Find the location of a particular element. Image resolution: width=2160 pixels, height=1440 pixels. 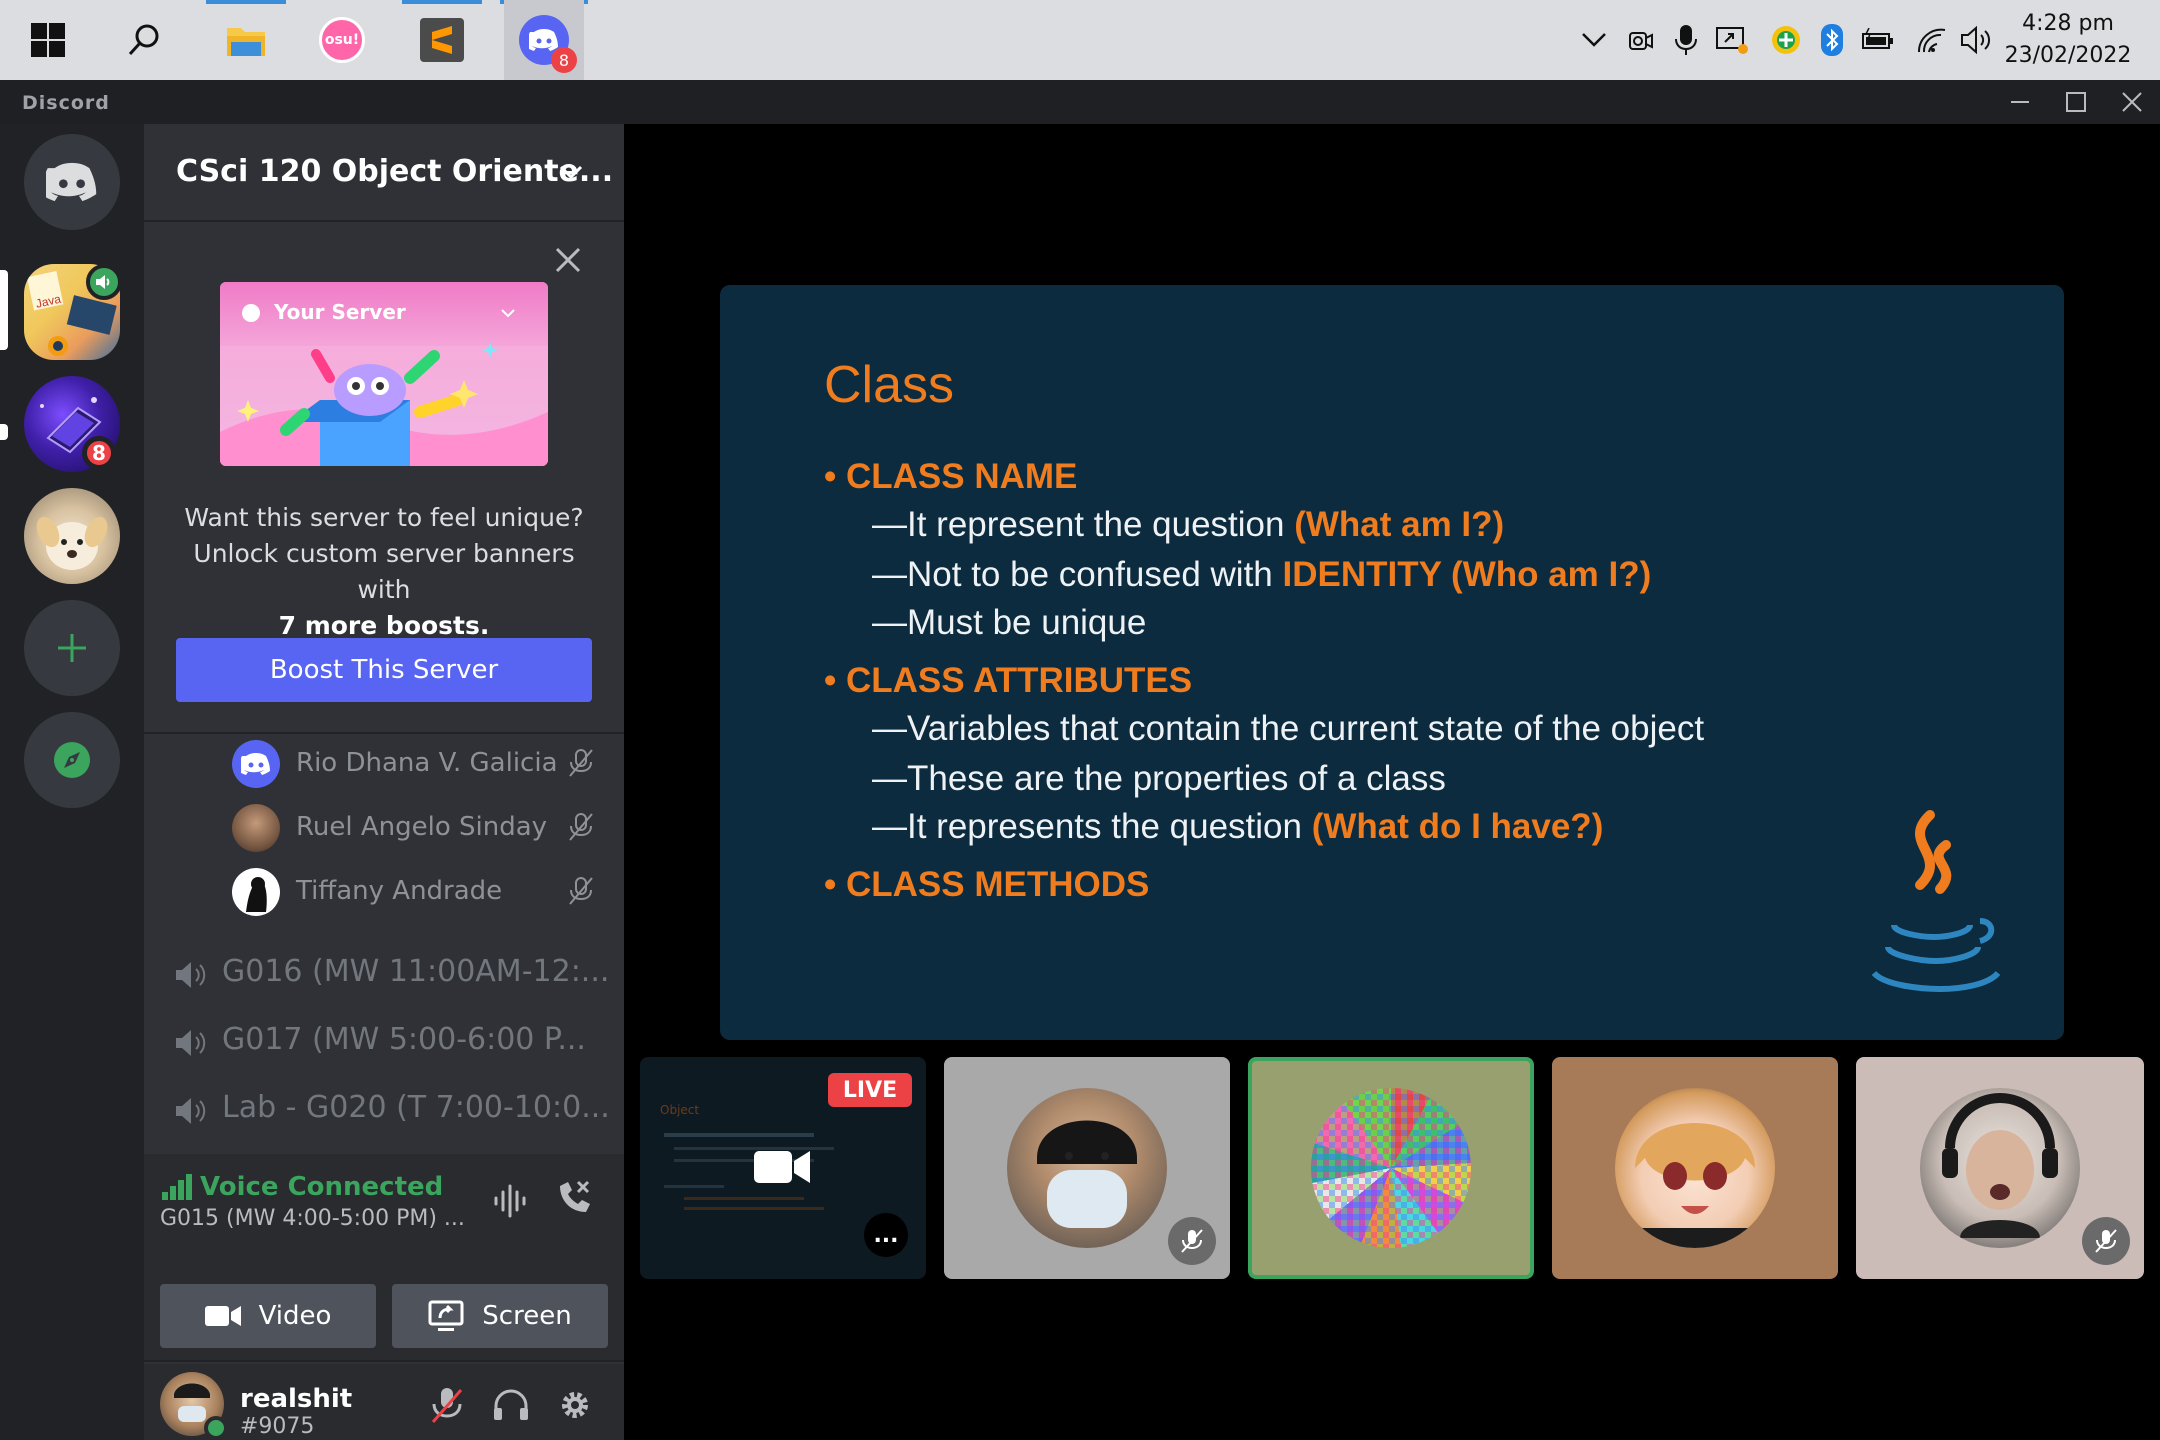

user-tag: #9075 is located at coordinates (277, 1426).